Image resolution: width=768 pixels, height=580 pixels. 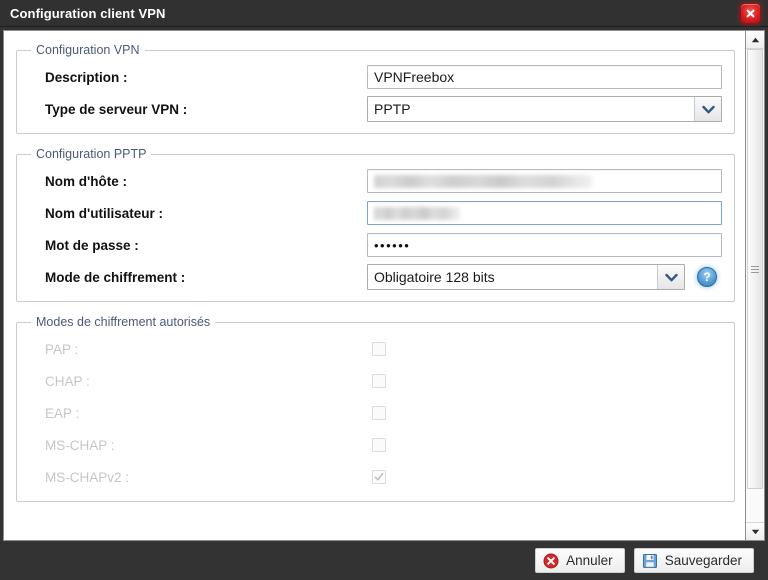 I want to click on field-row-username: Nom d'utilisateur :, so click(x=375, y=213).